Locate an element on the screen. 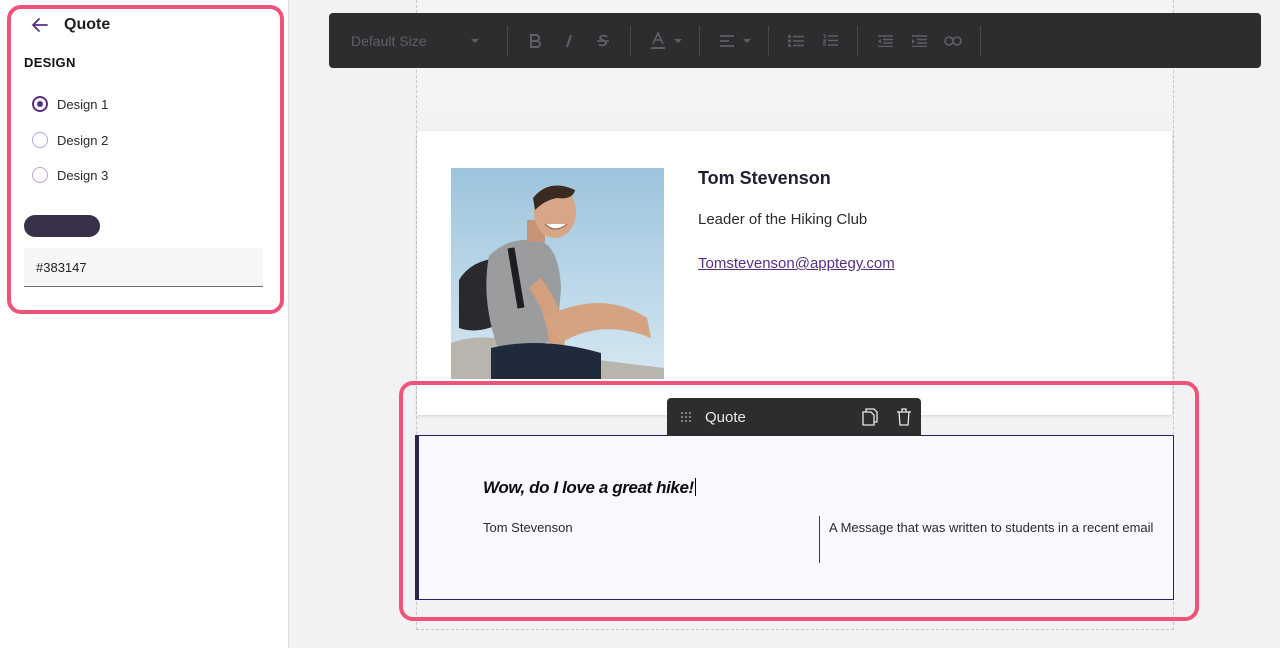 The image size is (1280, 648). quote-author: Tom Stevenson is located at coordinates (528, 527).